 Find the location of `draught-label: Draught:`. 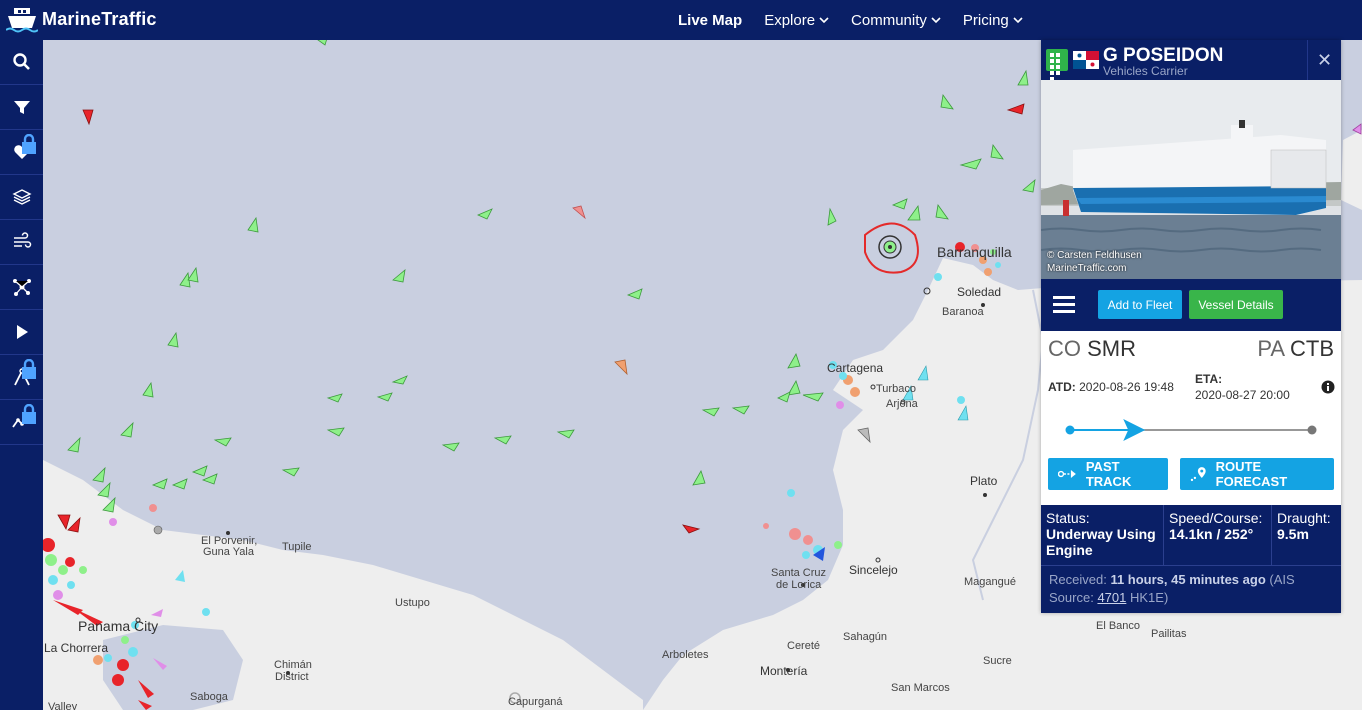

draught-label: Draught: is located at coordinates (1304, 518).